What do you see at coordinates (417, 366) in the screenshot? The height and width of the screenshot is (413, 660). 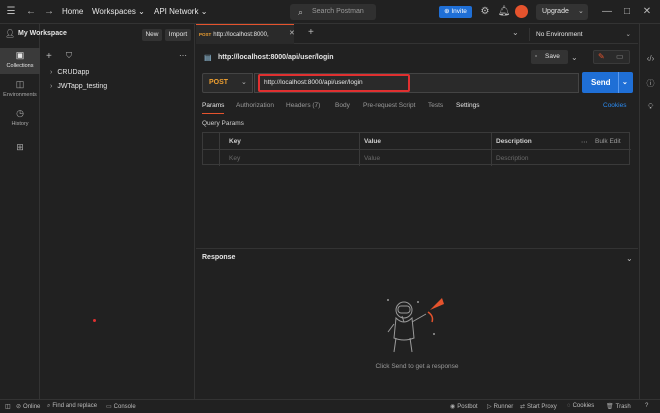 I see `empty-response-message: Click Send to get a response` at bounding box center [417, 366].